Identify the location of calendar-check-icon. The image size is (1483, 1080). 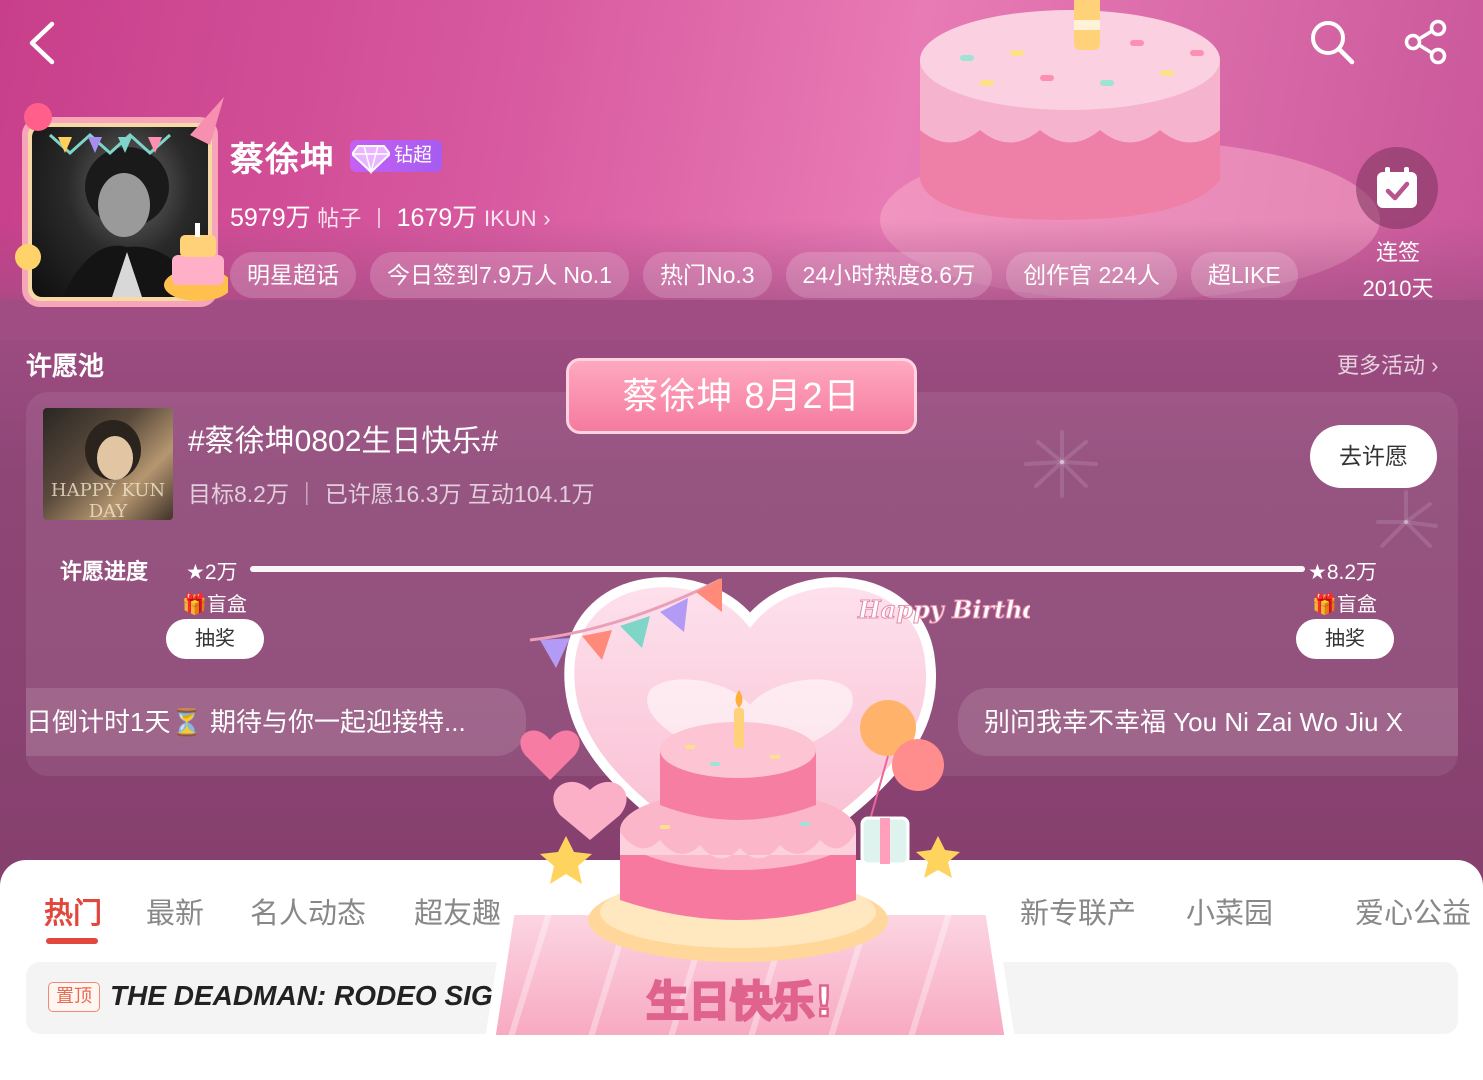
(1397, 187).